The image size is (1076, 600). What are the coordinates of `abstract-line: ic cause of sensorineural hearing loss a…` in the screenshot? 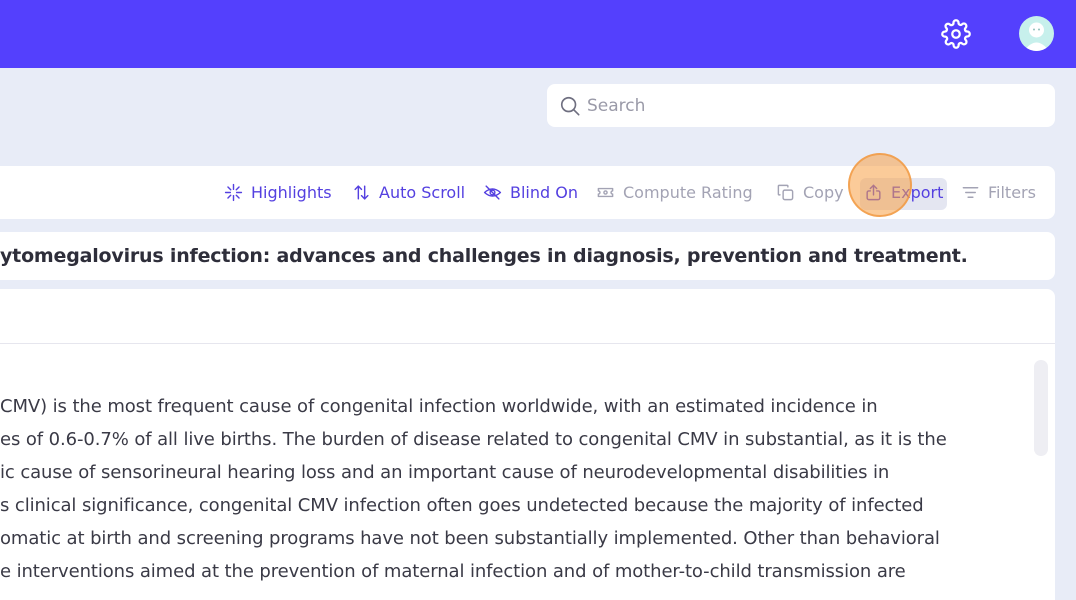 It's located at (445, 472).